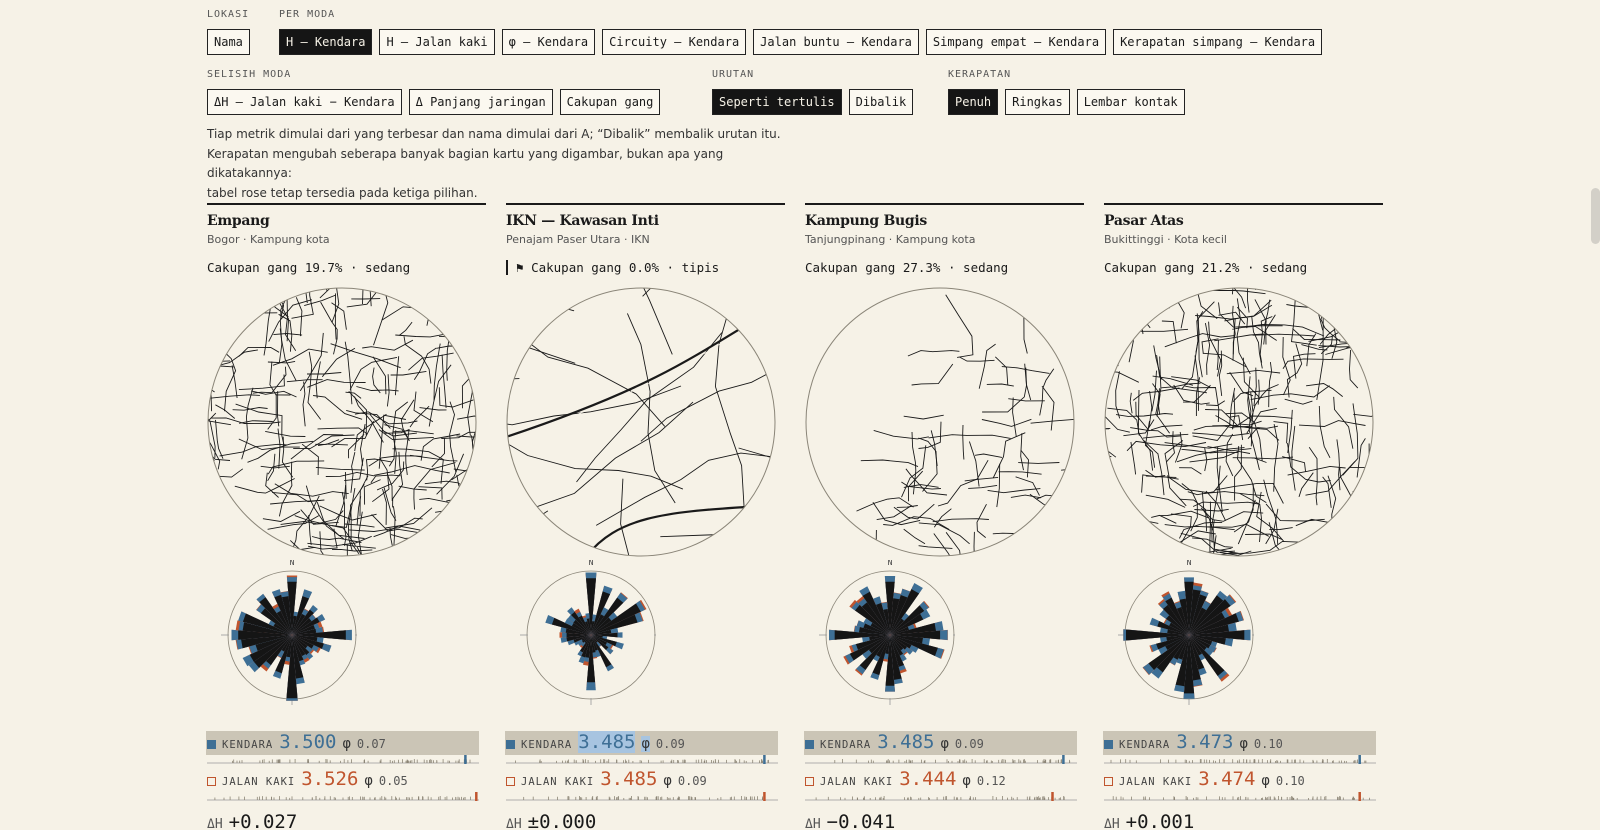  What do you see at coordinates (733, 74) in the screenshot?
I see `urutan-caption: URUTAN` at bounding box center [733, 74].